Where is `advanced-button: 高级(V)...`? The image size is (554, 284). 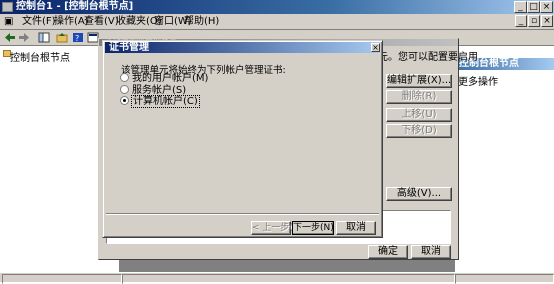
advanced-button: 高级(V)... is located at coordinates (419, 194).